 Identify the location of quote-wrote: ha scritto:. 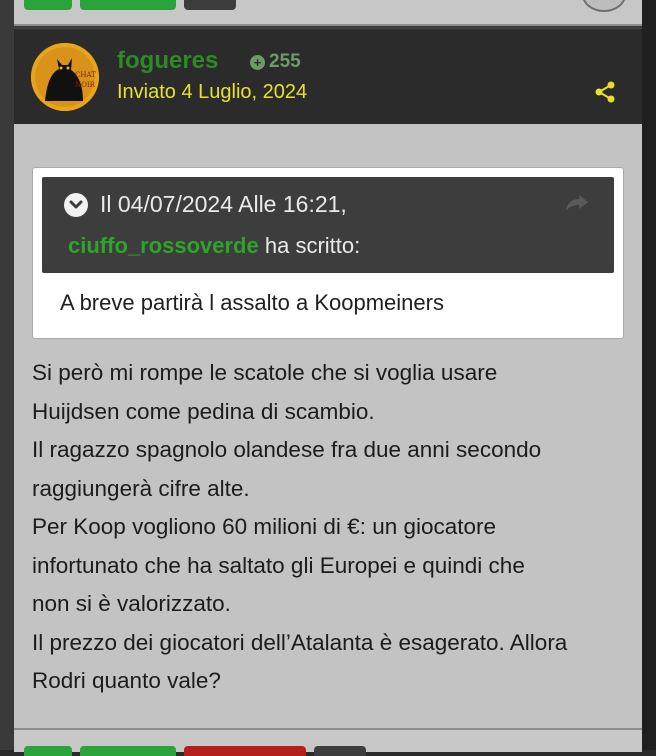
(312, 245).